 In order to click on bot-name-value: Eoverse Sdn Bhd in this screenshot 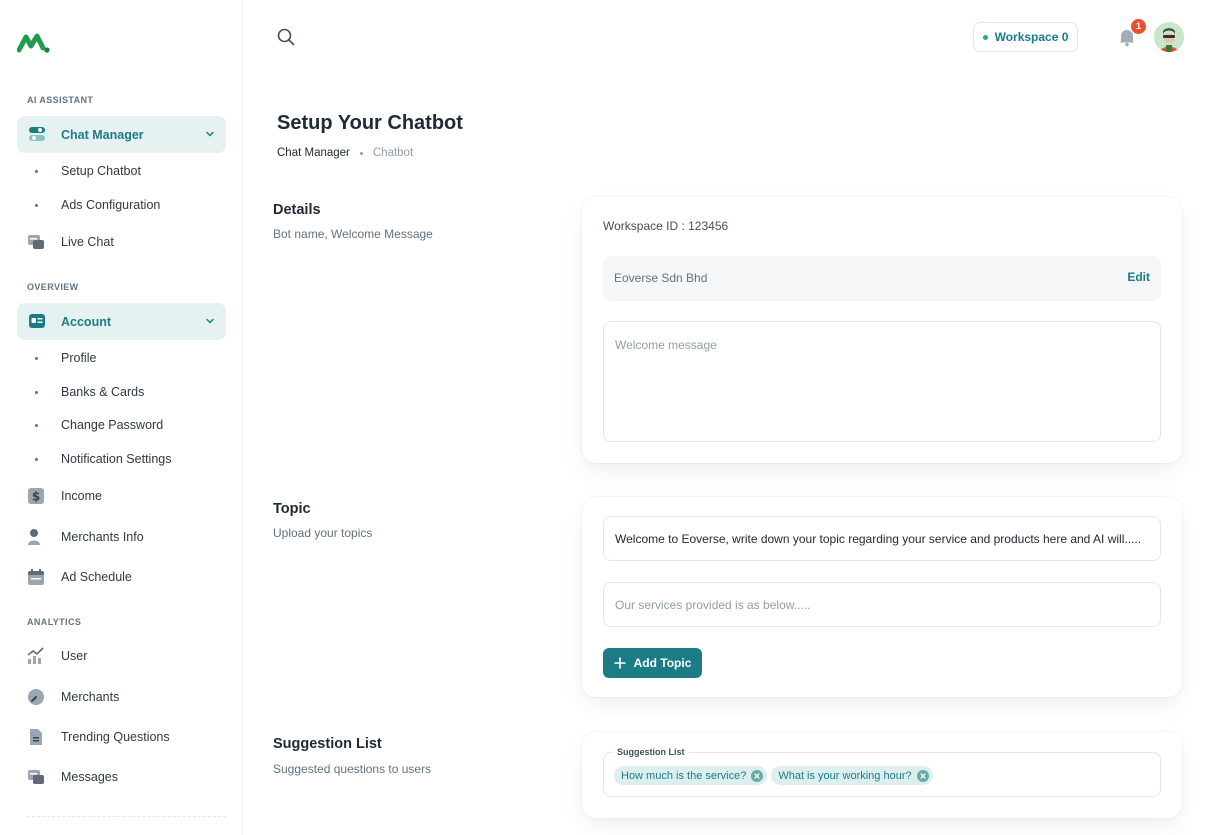, I will do `click(661, 278)`.